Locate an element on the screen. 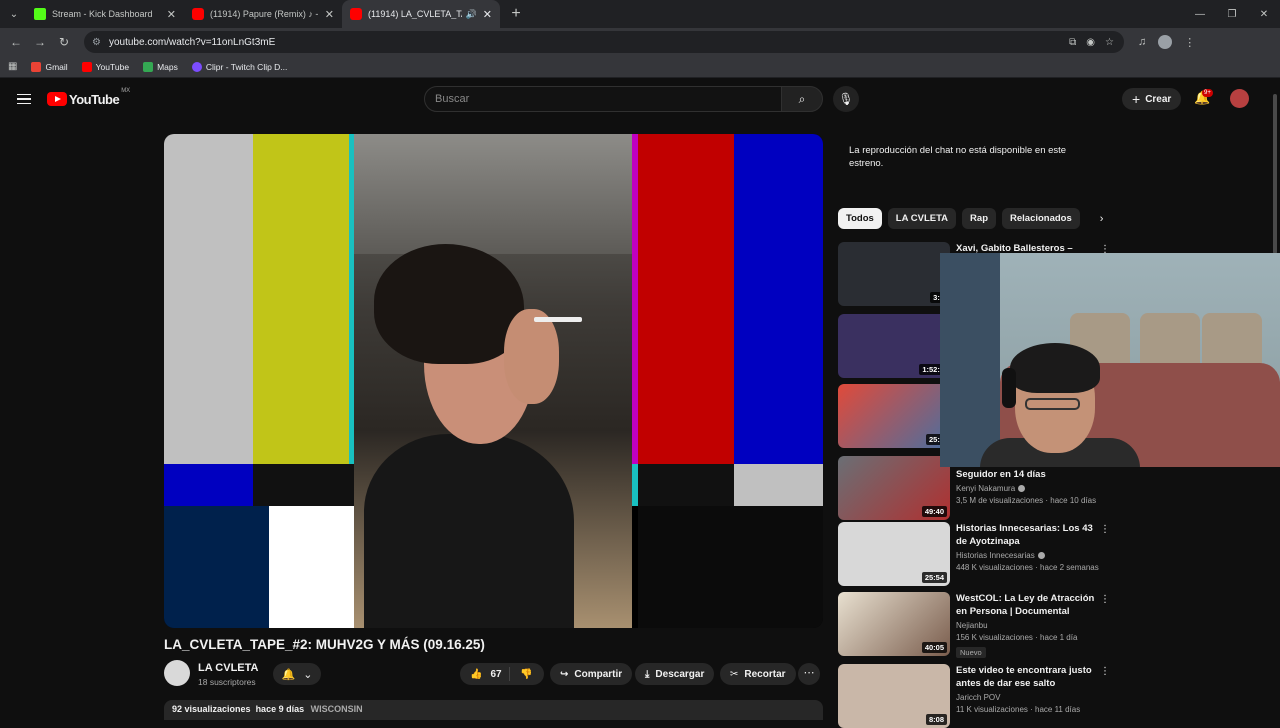  apps-icon: ▦ is located at coordinates (12, 66).